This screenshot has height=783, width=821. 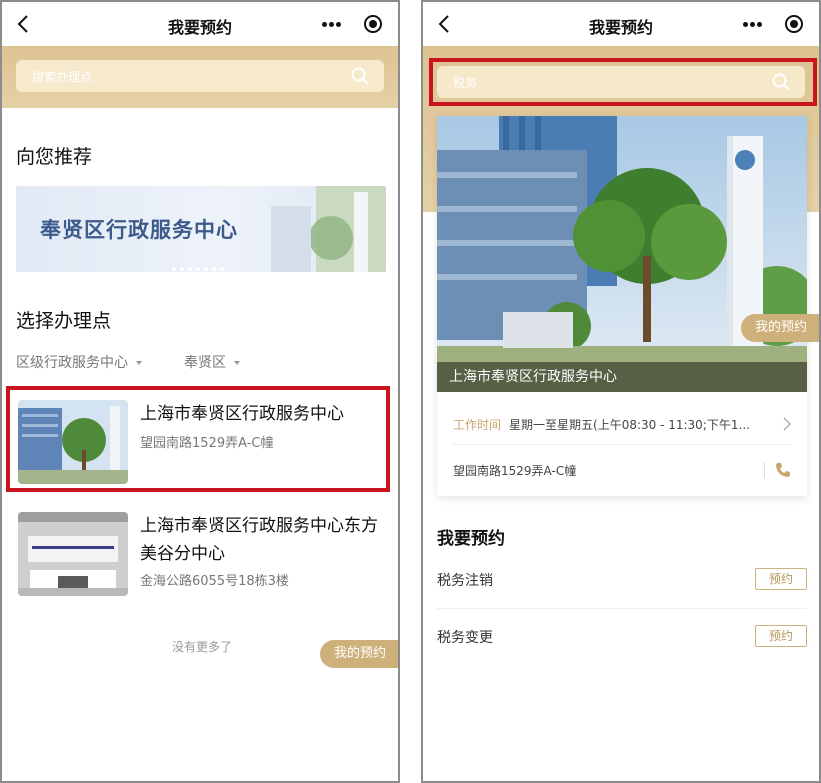 I want to click on center-name: 上海市奉贤区行政服务中心, so click(x=242, y=414).